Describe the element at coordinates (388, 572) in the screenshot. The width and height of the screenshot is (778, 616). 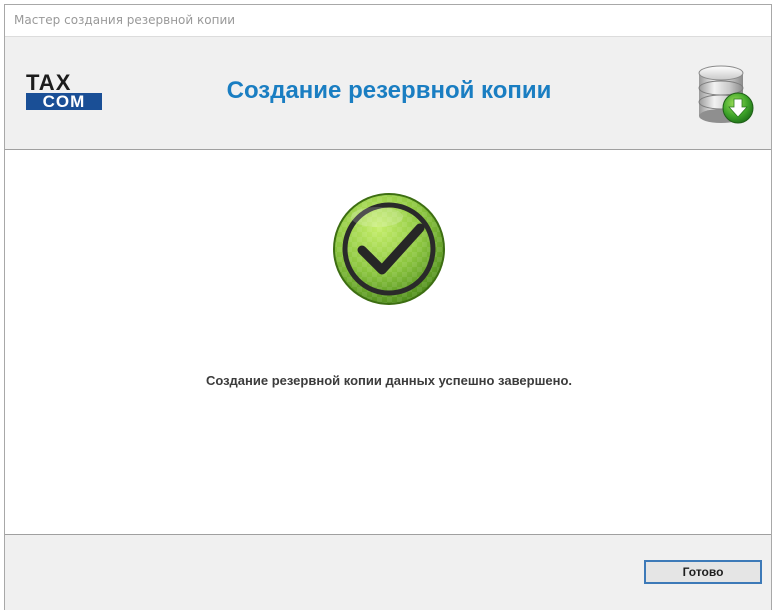
I see `wizard-footer: Готово` at that location.